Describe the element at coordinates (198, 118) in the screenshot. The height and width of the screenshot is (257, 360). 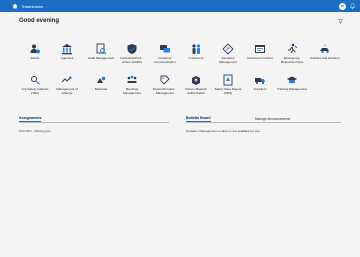
I see `bulletin-title: Bulletin Board` at that location.